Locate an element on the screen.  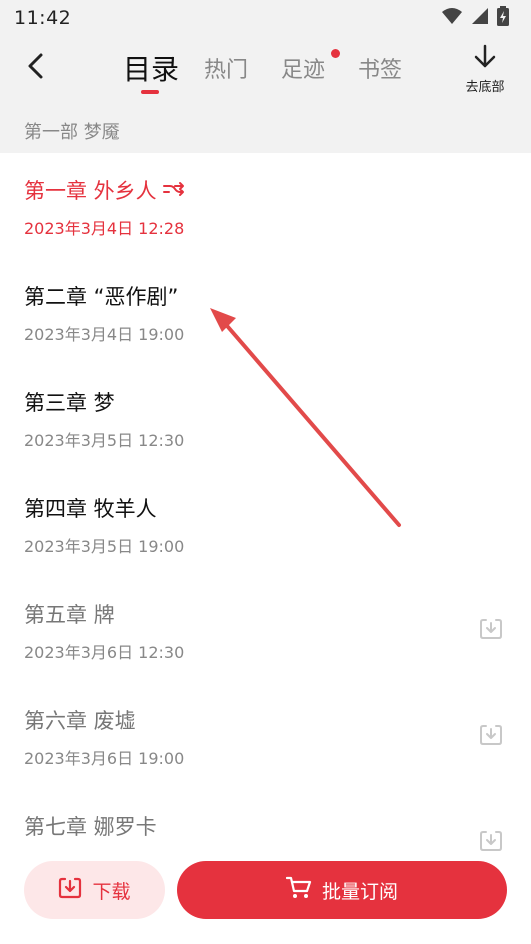
notification-dot is located at coordinates (335, 53).